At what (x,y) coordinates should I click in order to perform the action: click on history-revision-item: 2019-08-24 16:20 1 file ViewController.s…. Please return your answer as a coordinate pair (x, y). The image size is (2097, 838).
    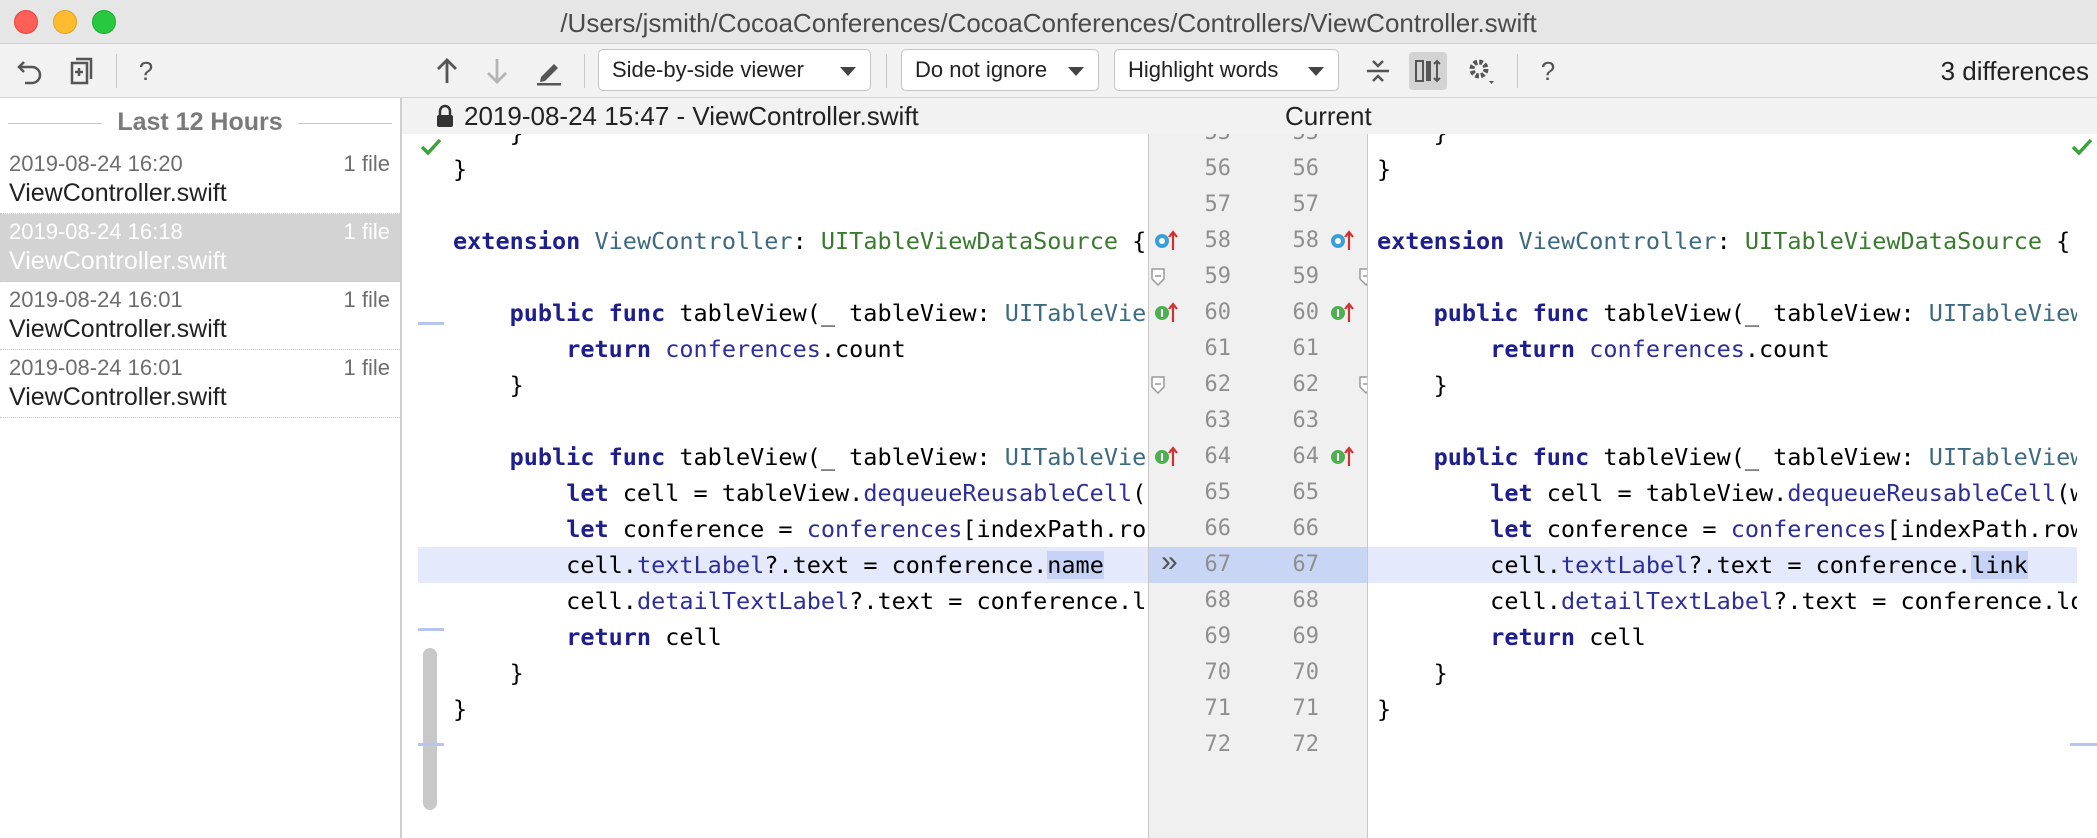
    Looking at the image, I should click on (200, 180).